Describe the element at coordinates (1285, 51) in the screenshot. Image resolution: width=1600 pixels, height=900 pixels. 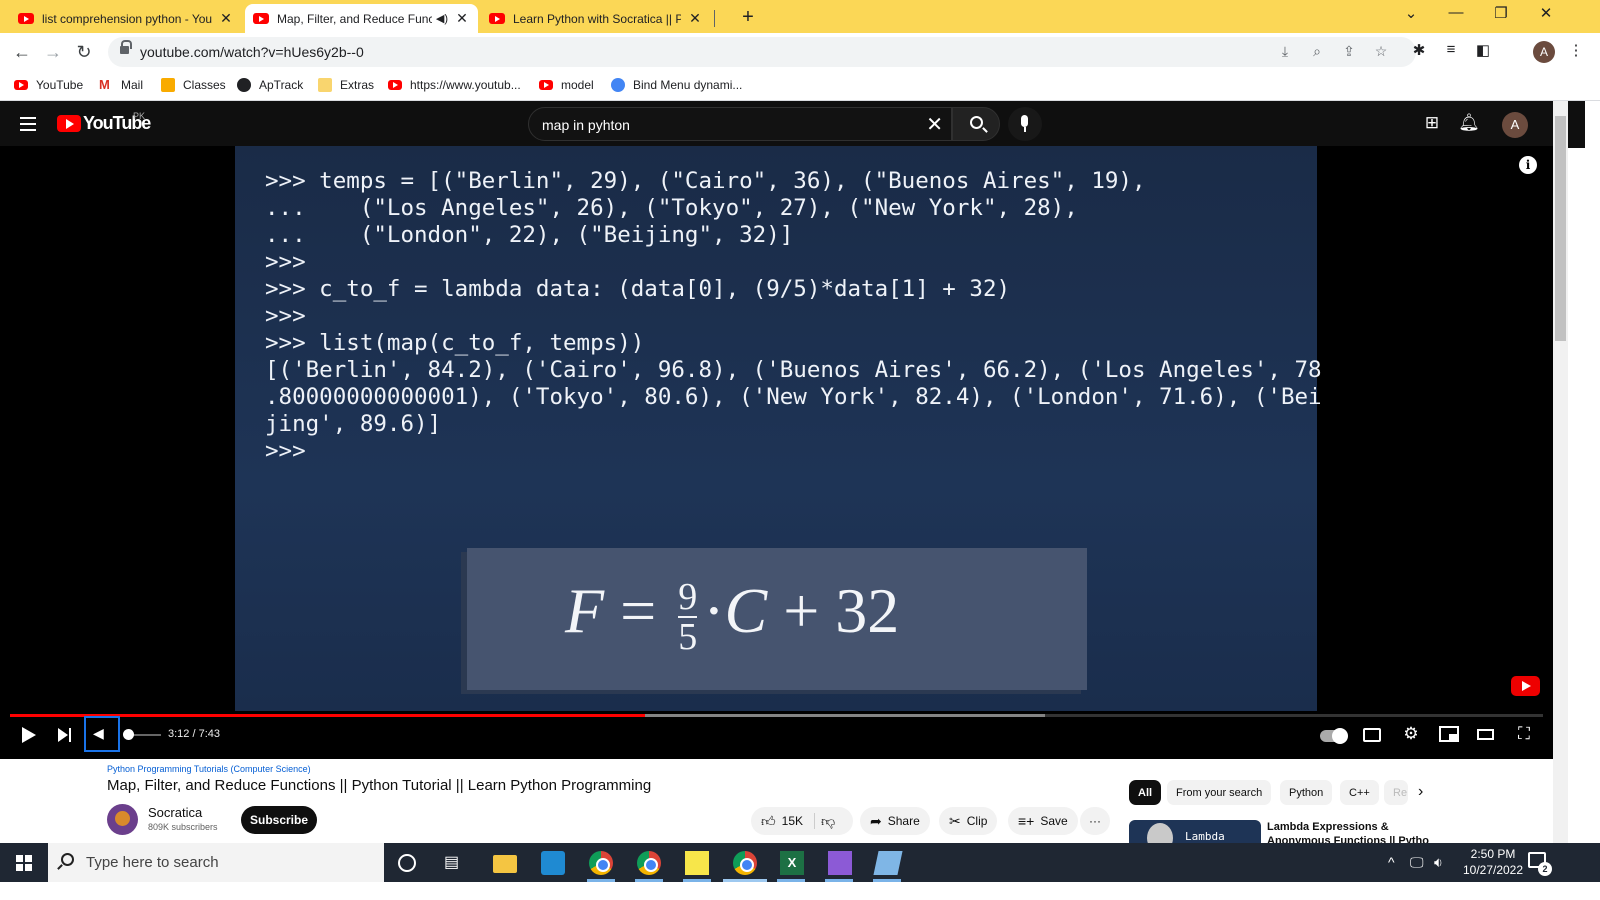
I see `install-app-icon: ⤓` at that location.